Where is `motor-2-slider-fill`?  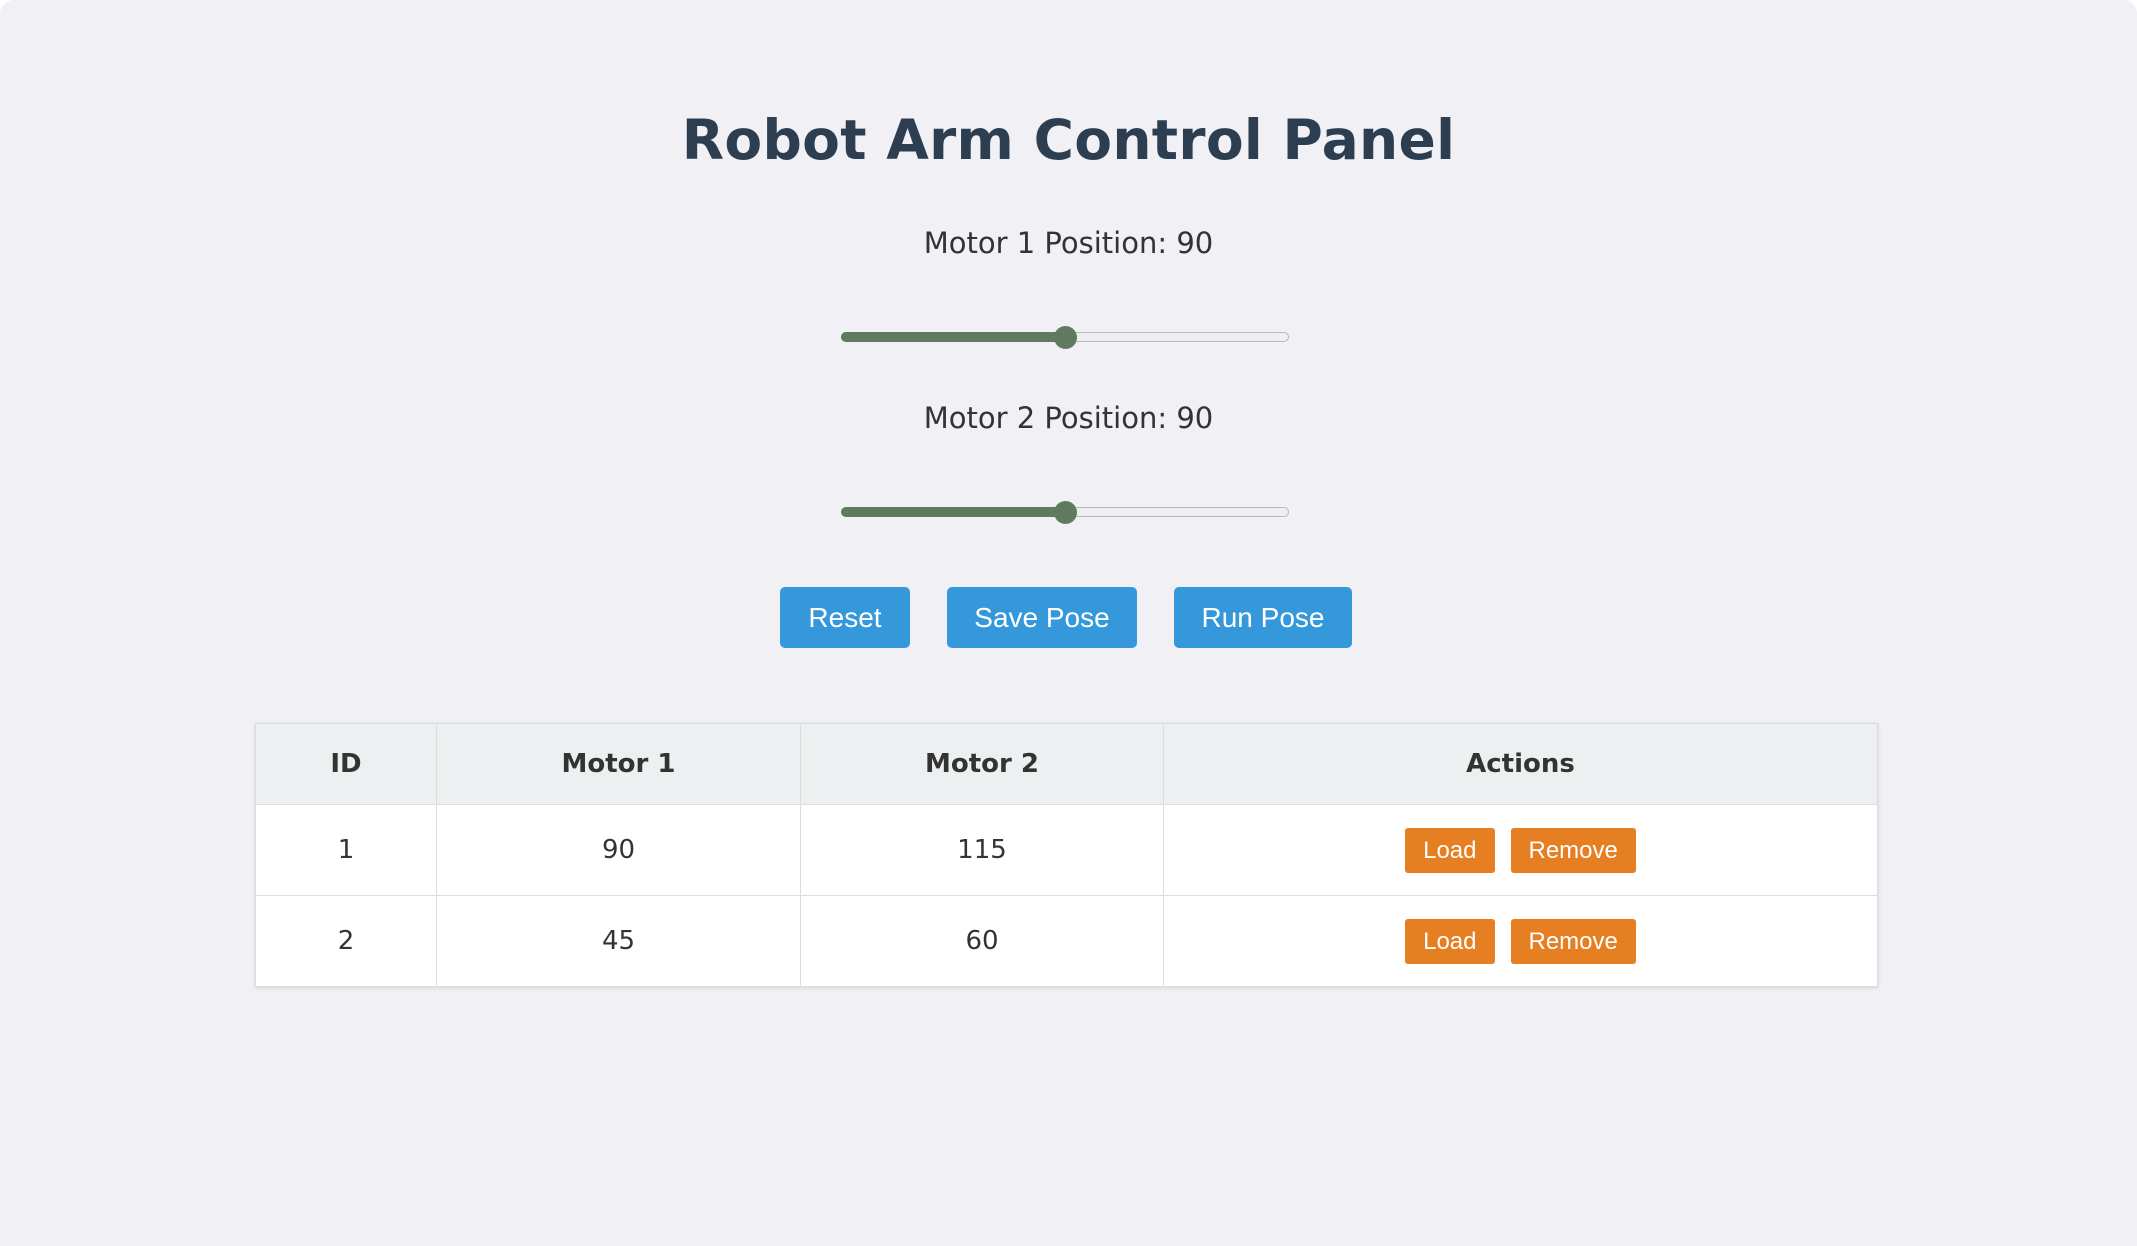 motor-2-slider-fill is located at coordinates (952, 511).